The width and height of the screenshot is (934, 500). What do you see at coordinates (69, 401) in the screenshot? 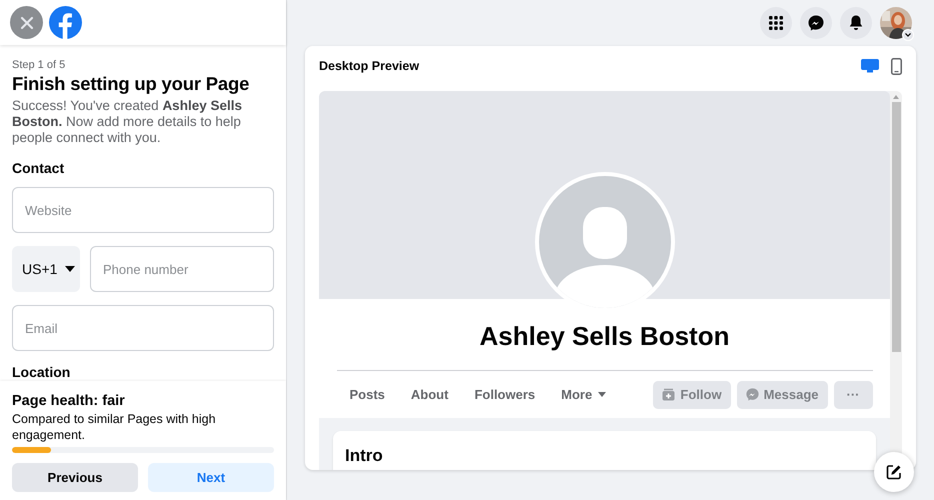
I see `health-title: Page health: fair` at bounding box center [69, 401].